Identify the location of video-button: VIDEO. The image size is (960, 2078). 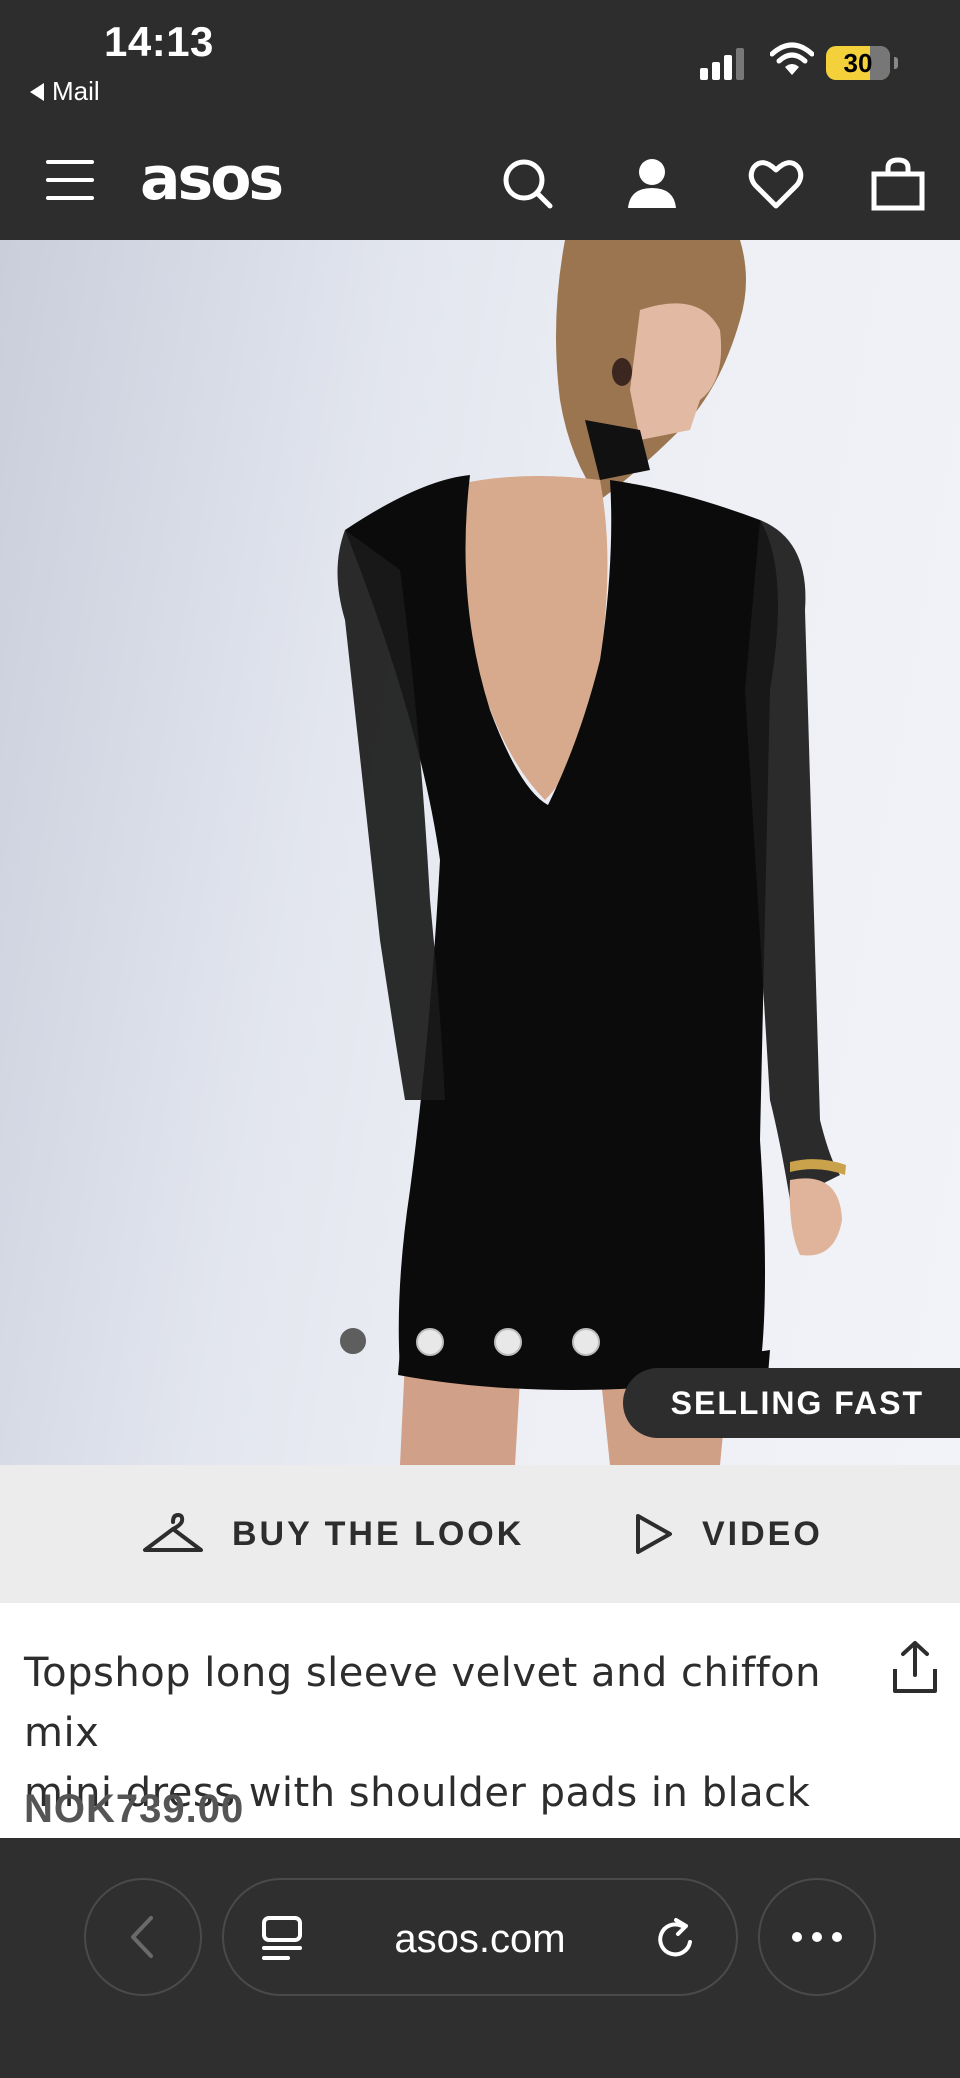
(728, 1534).